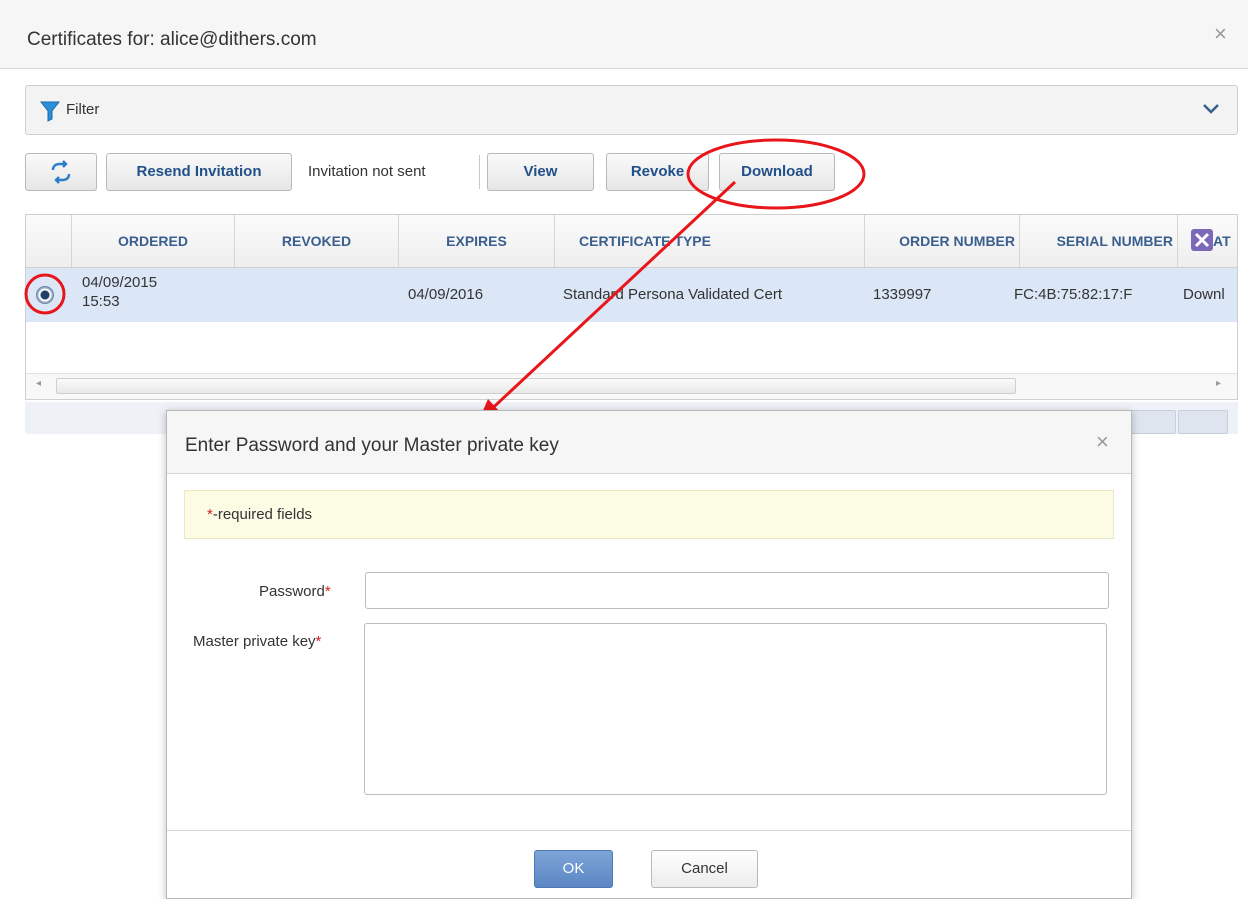 This screenshot has height=899, width=1248. What do you see at coordinates (38, 383) in the screenshot?
I see `scroll-left-icon: ◂` at bounding box center [38, 383].